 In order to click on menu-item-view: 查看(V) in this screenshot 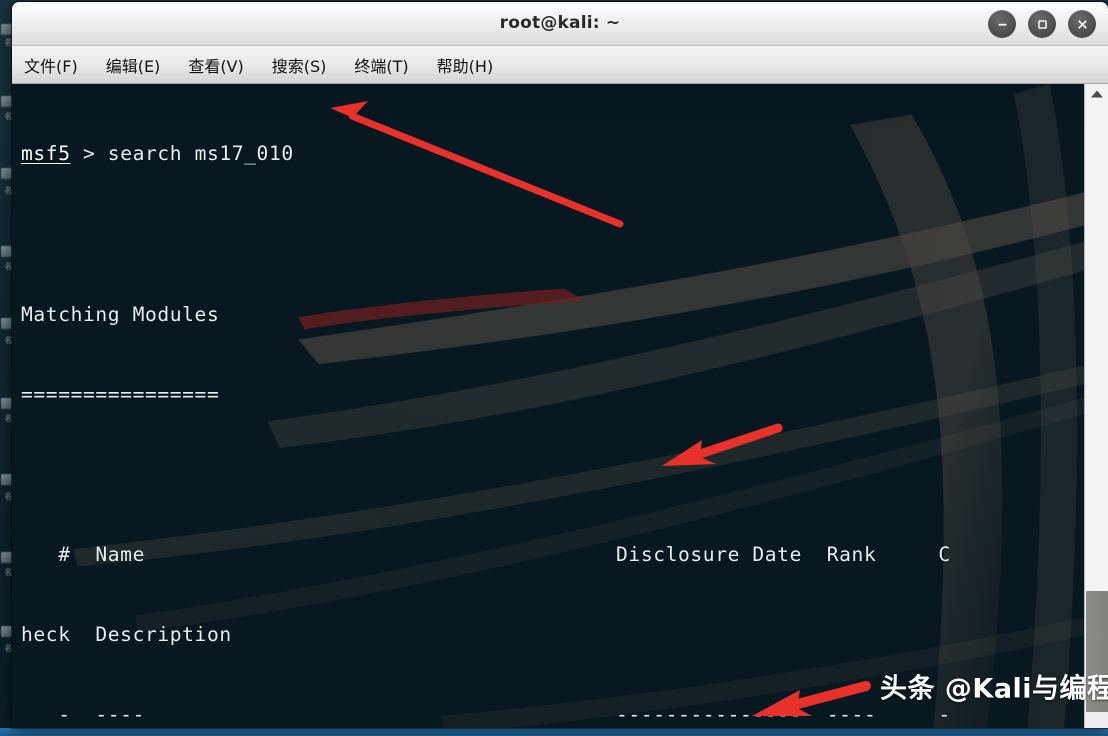, I will do `click(215, 65)`.